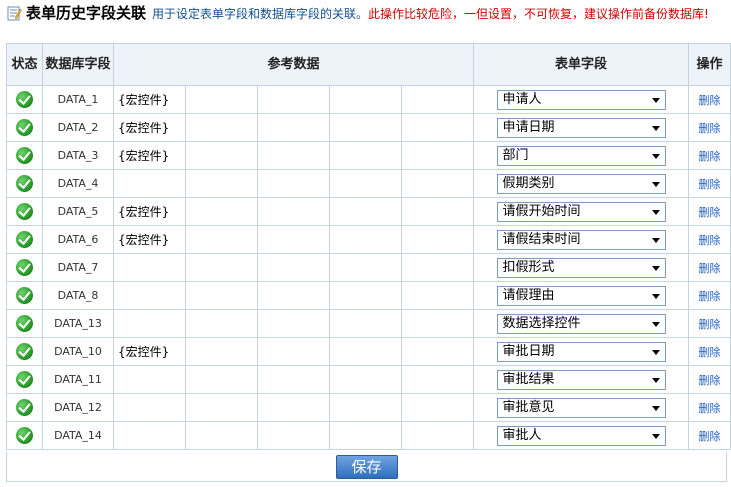  I want to click on form-field-cell: 申请人, so click(581, 99).